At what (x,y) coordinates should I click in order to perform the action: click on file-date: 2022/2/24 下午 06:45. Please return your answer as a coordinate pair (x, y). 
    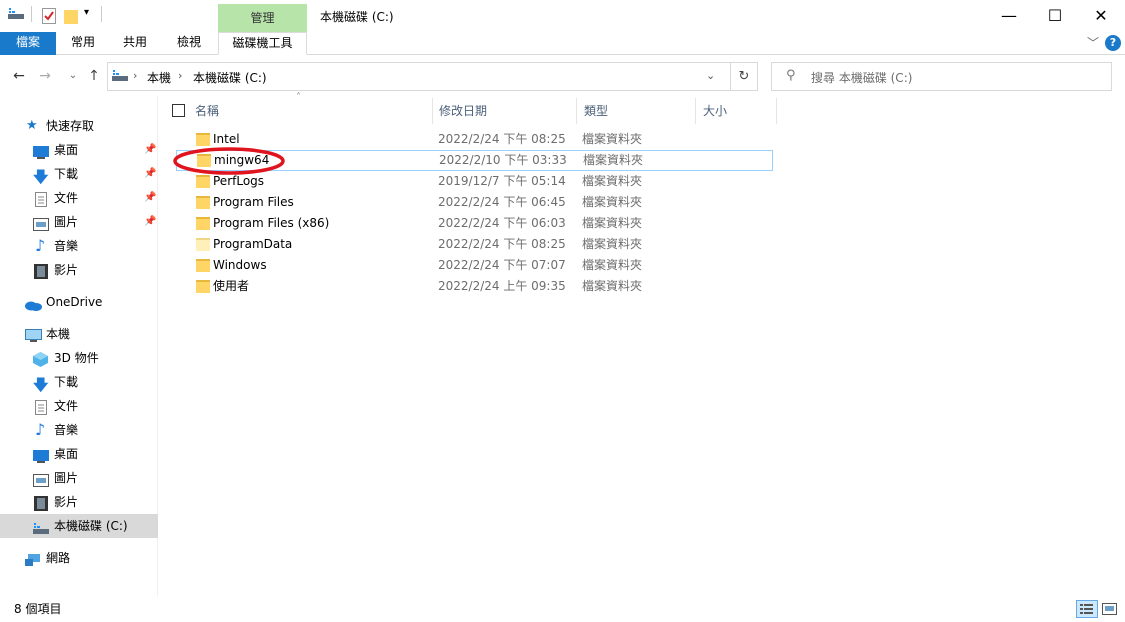
    Looking at the image, I should click on (502, 202).